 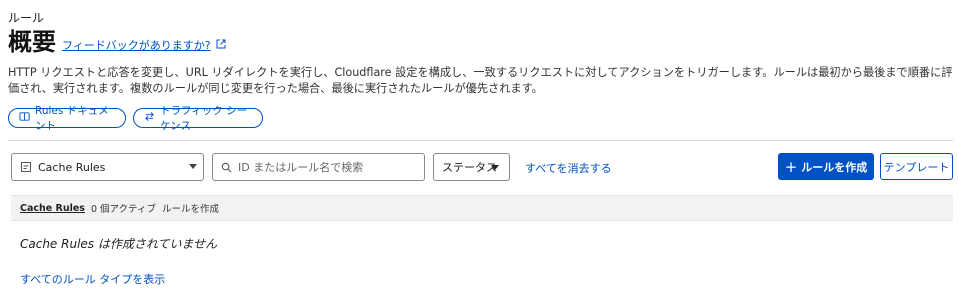 What do you see at coordinates (107, 167) in the screenshot?
I see `rule-type-select: Cache Rules` at bounding box center [107, 167].